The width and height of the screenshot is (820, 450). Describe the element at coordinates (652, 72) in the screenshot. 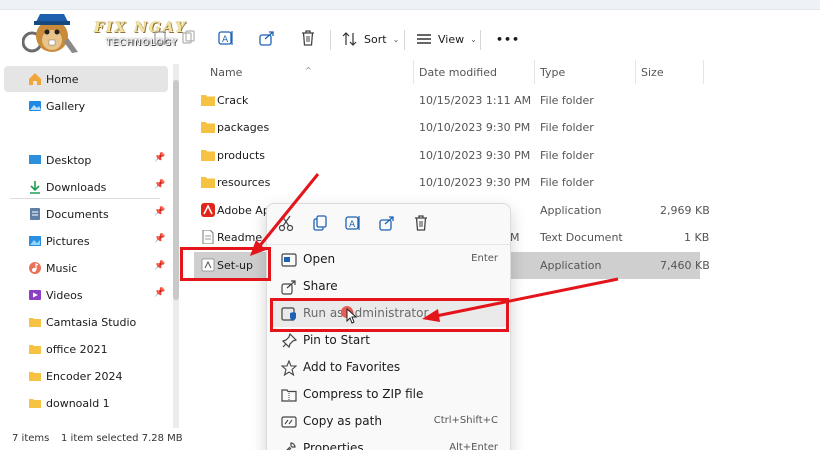

I see `column-header-size: Size` at that location.